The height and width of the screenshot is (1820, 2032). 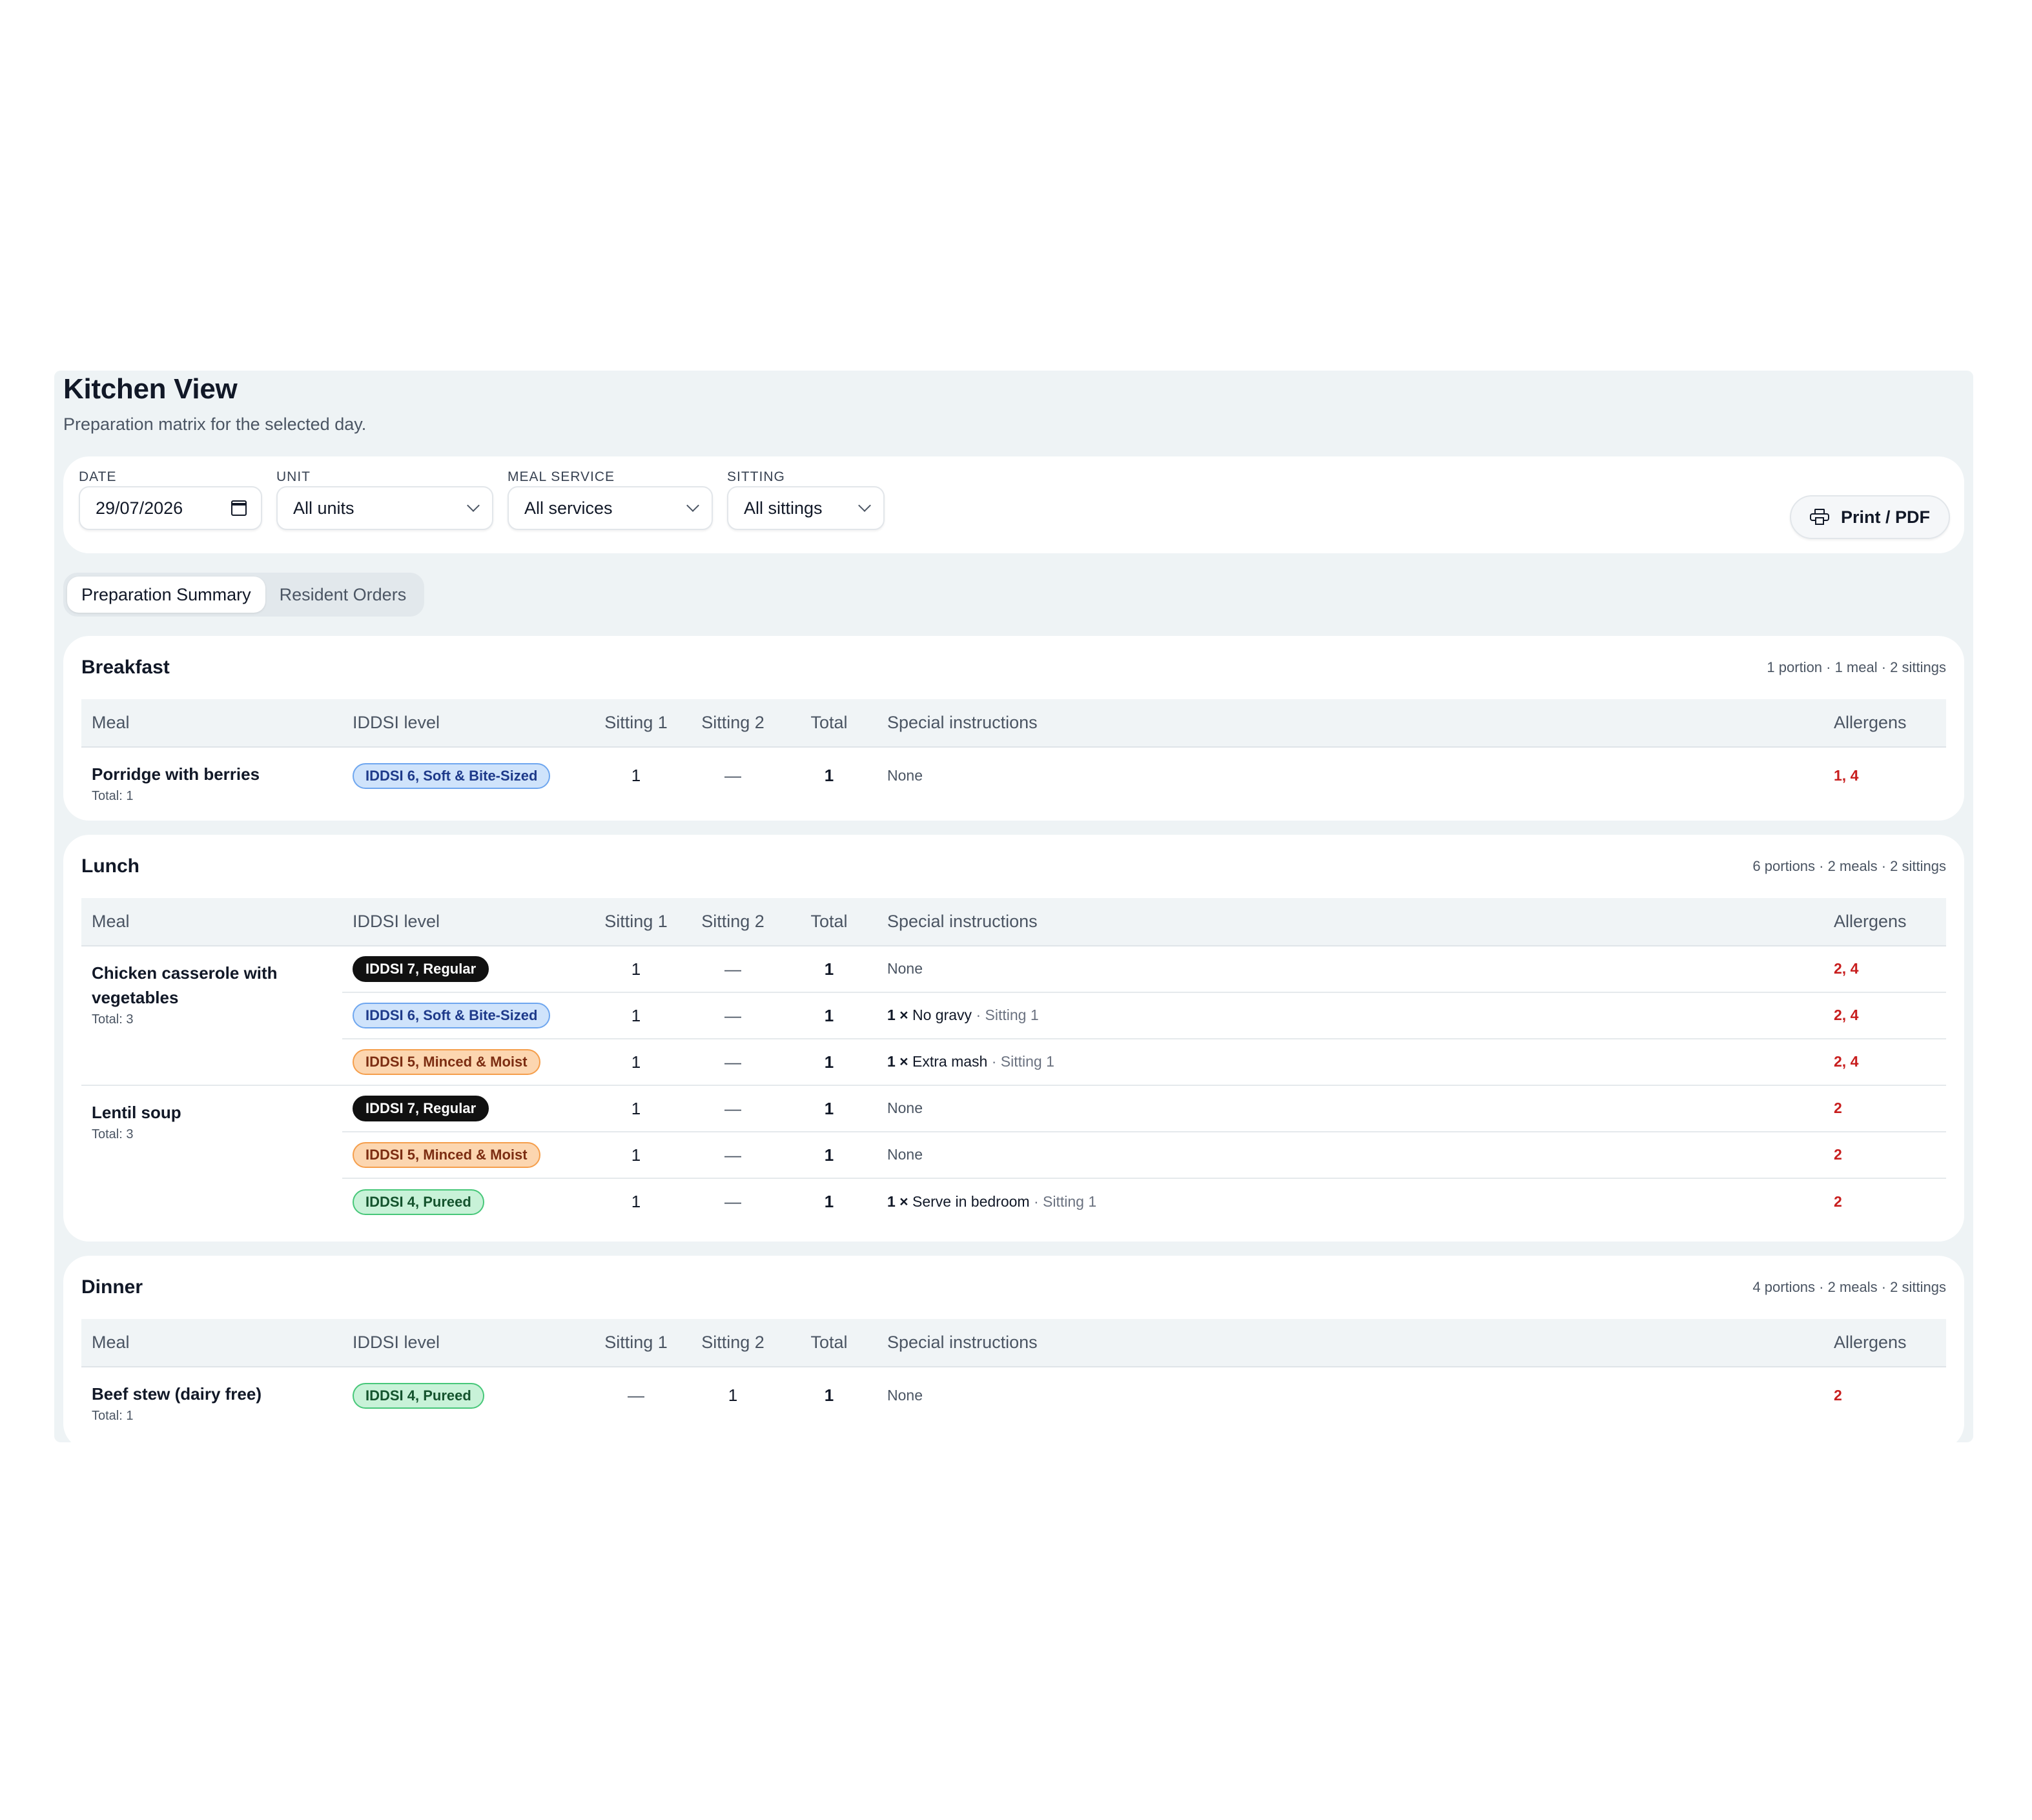 I want to click on meal-name: Chicken casserole with vegetables, so click(x=185, y=985).